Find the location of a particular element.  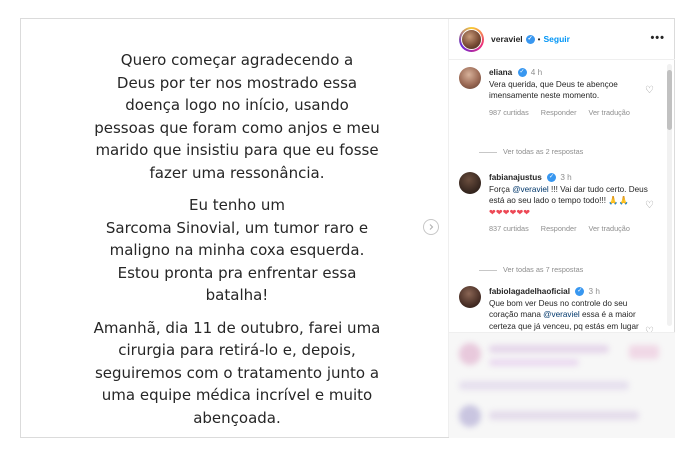

scrollbar-thumb is located at coordinates (669, 100).